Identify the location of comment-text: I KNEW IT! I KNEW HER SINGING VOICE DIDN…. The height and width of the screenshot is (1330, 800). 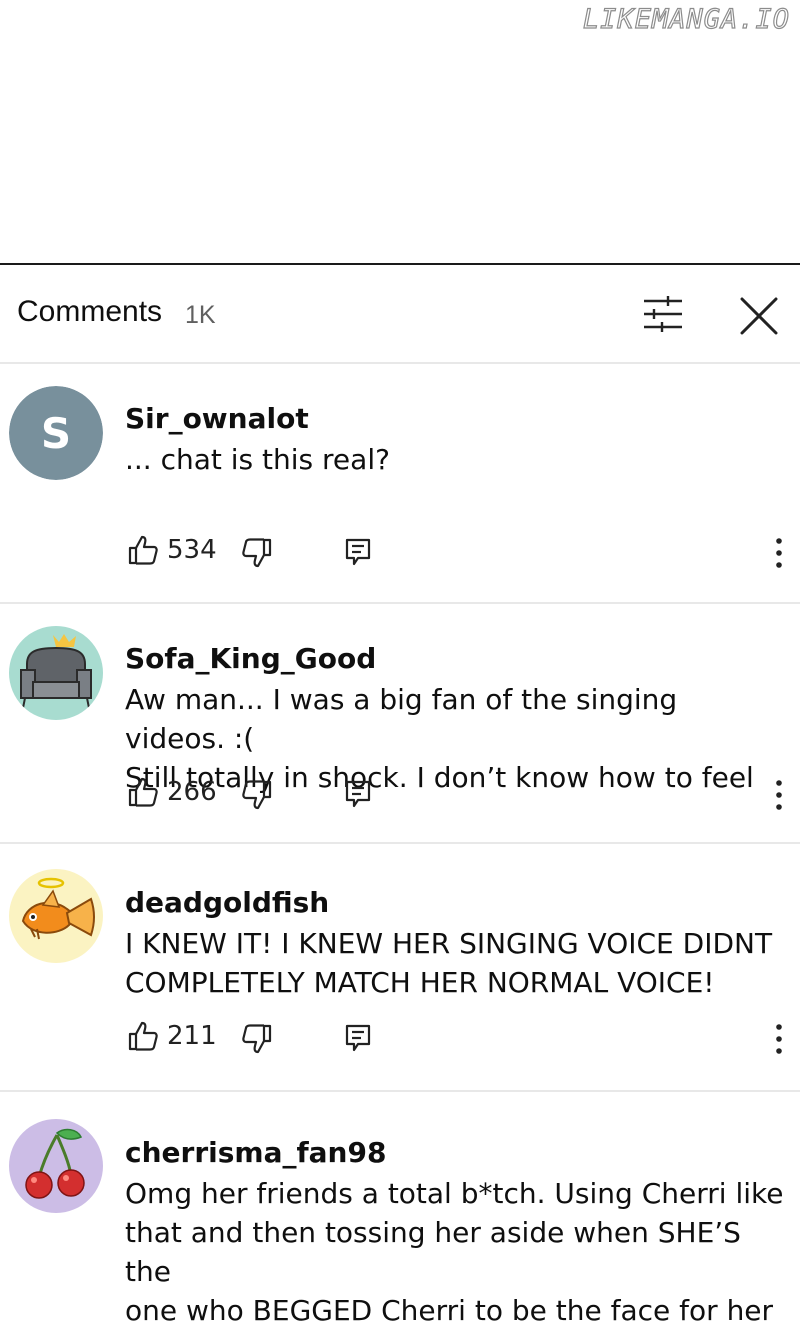
(455, 963).